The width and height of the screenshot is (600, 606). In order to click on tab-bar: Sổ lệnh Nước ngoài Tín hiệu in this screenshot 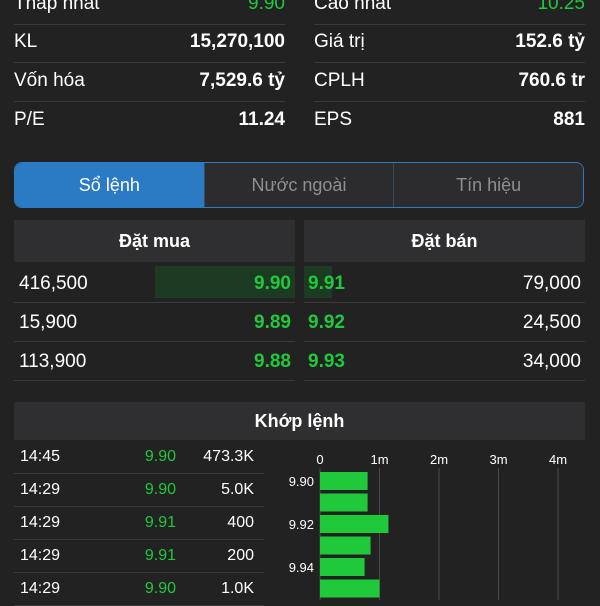, I will do `click(299, 185)`.